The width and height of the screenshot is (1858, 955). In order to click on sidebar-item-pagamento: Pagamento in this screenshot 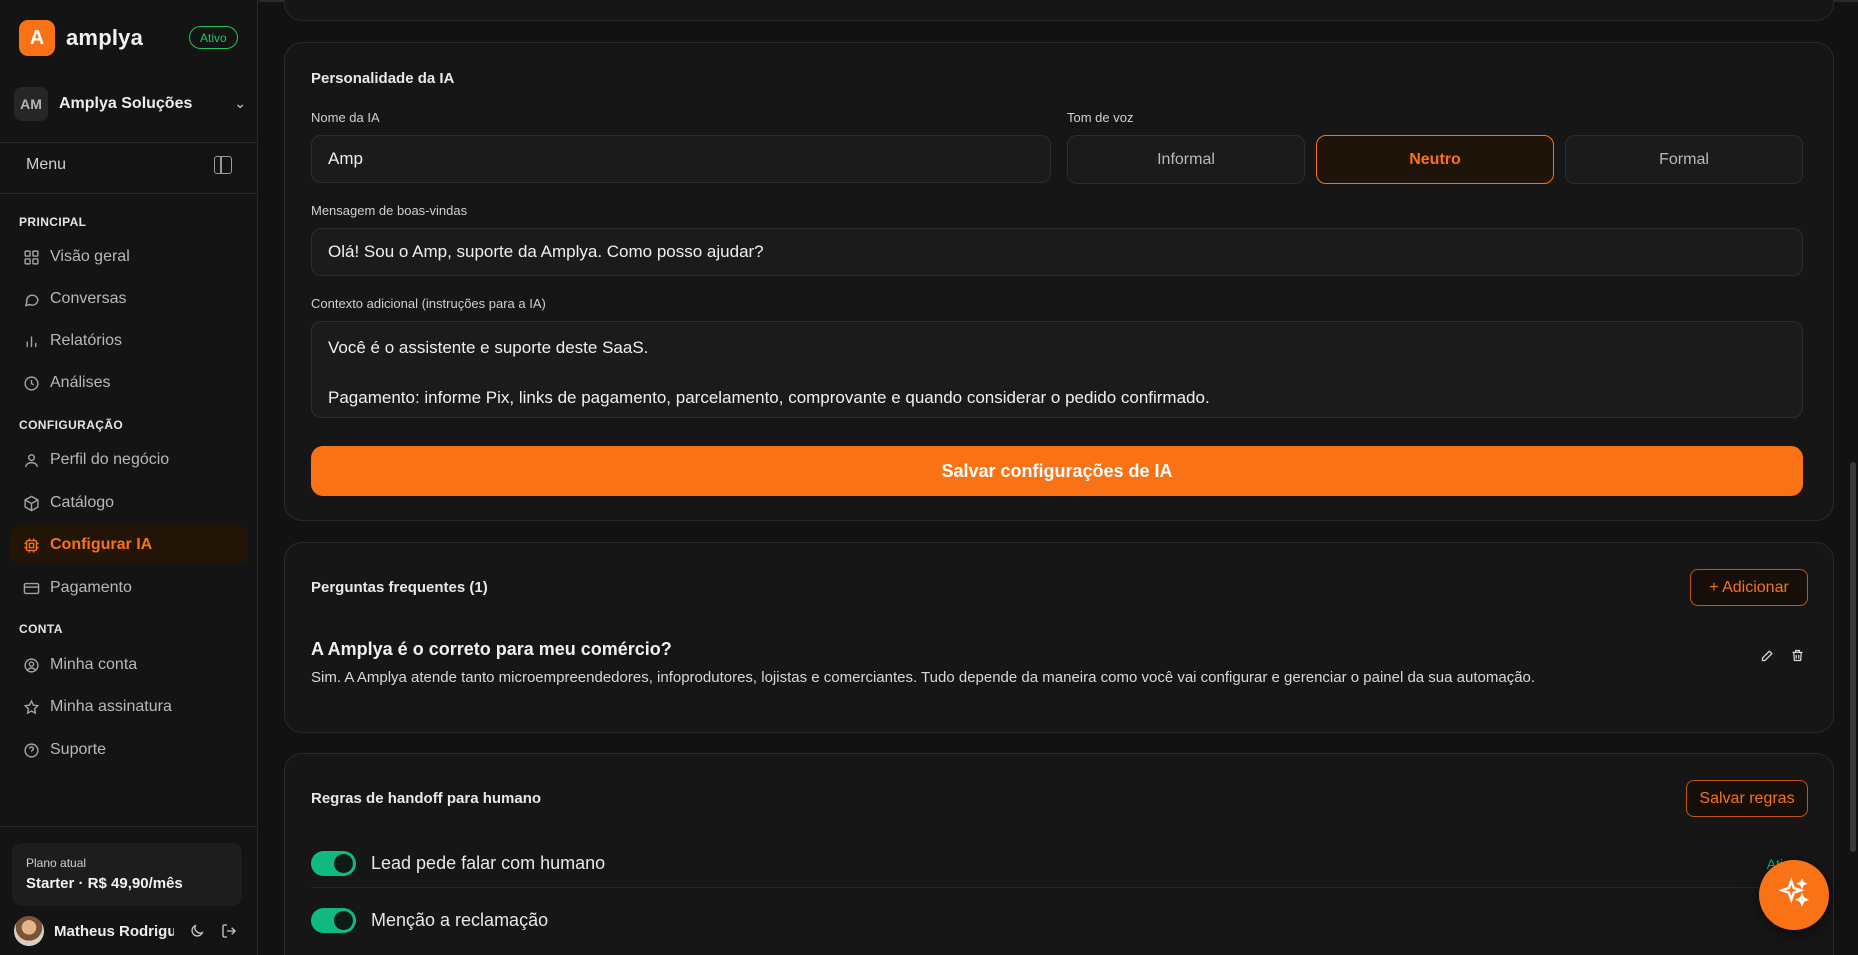, I will do `click(129, 588)`.